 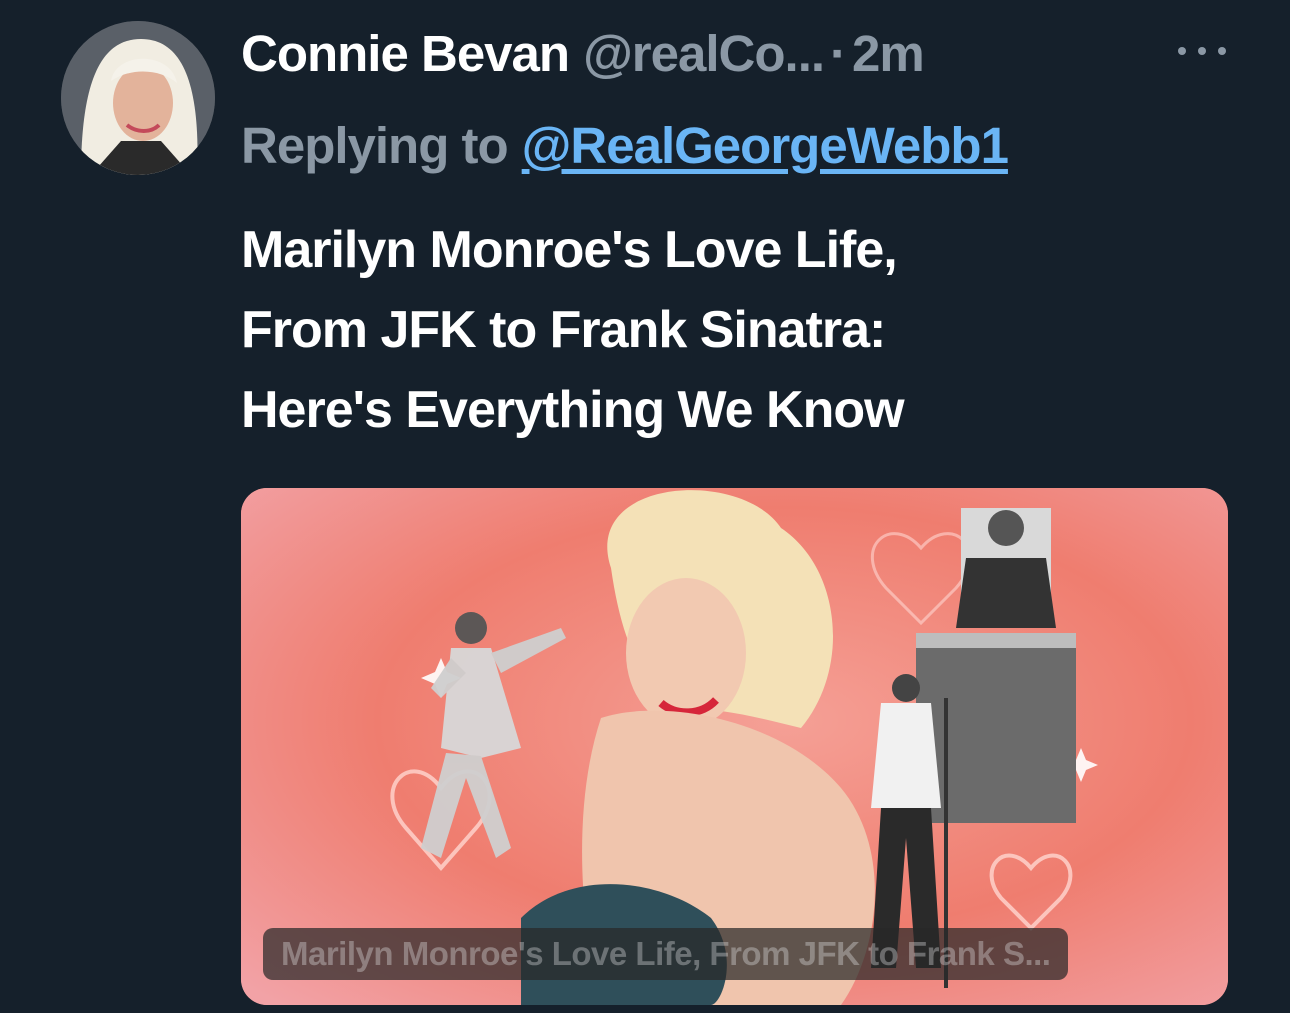 I want to click on tweet-text-line: From JFK to Frank Sinatra:, so click(x=563, y=330).